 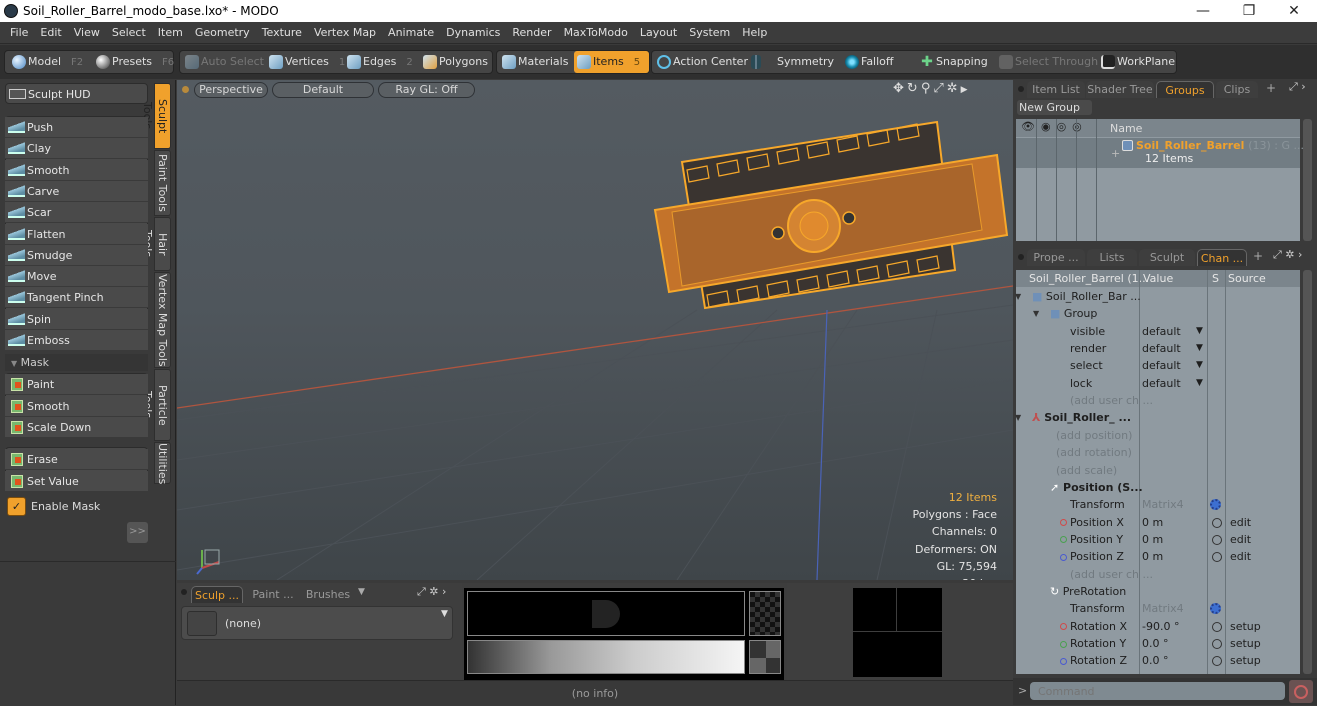 I want to click on channel-row: Rotation X -90.0 ° setup, so click(x=1157, y=626).